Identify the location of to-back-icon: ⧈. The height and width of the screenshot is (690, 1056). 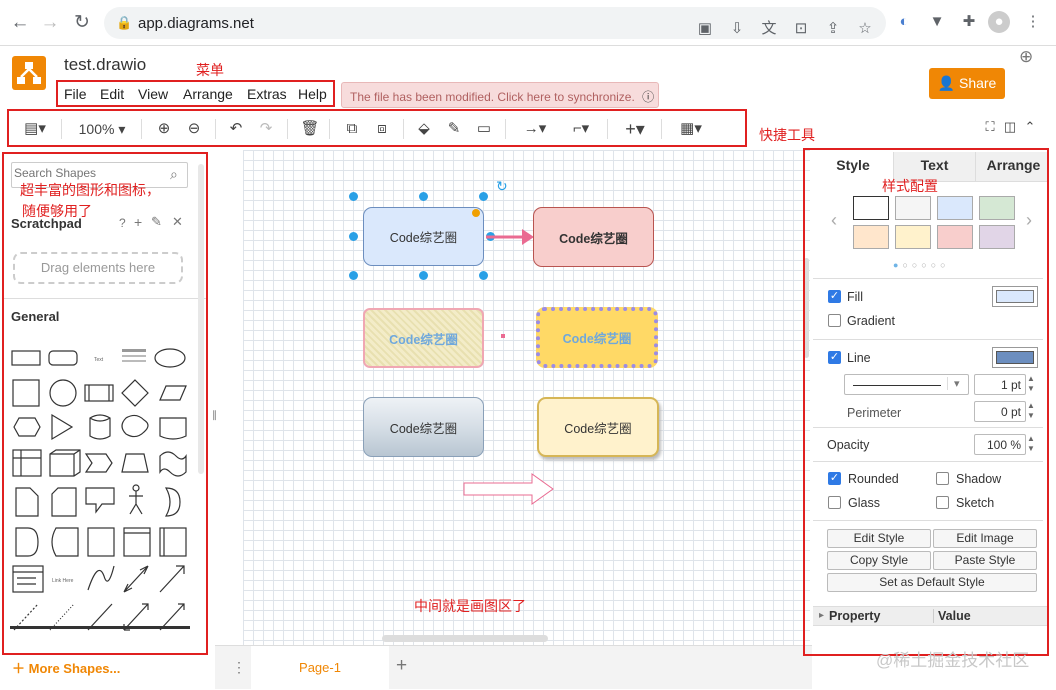
(382, 129).